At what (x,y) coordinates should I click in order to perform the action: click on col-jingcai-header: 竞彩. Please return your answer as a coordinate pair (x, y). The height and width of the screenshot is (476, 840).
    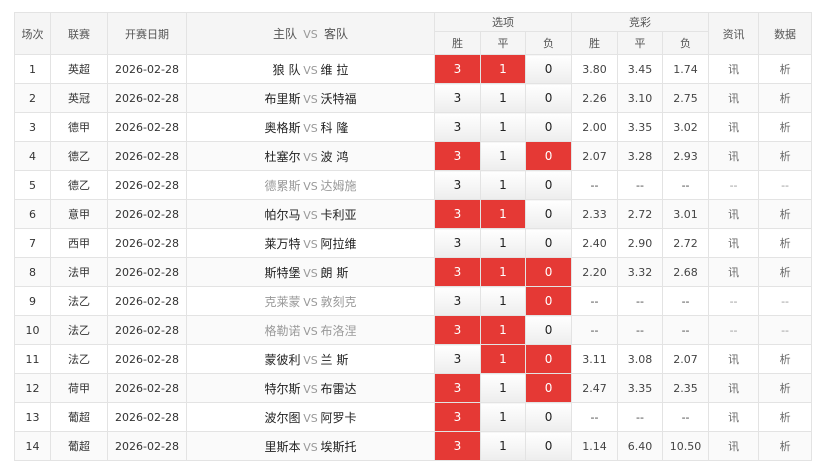
    Looking at the image, I should click on (640, 22).